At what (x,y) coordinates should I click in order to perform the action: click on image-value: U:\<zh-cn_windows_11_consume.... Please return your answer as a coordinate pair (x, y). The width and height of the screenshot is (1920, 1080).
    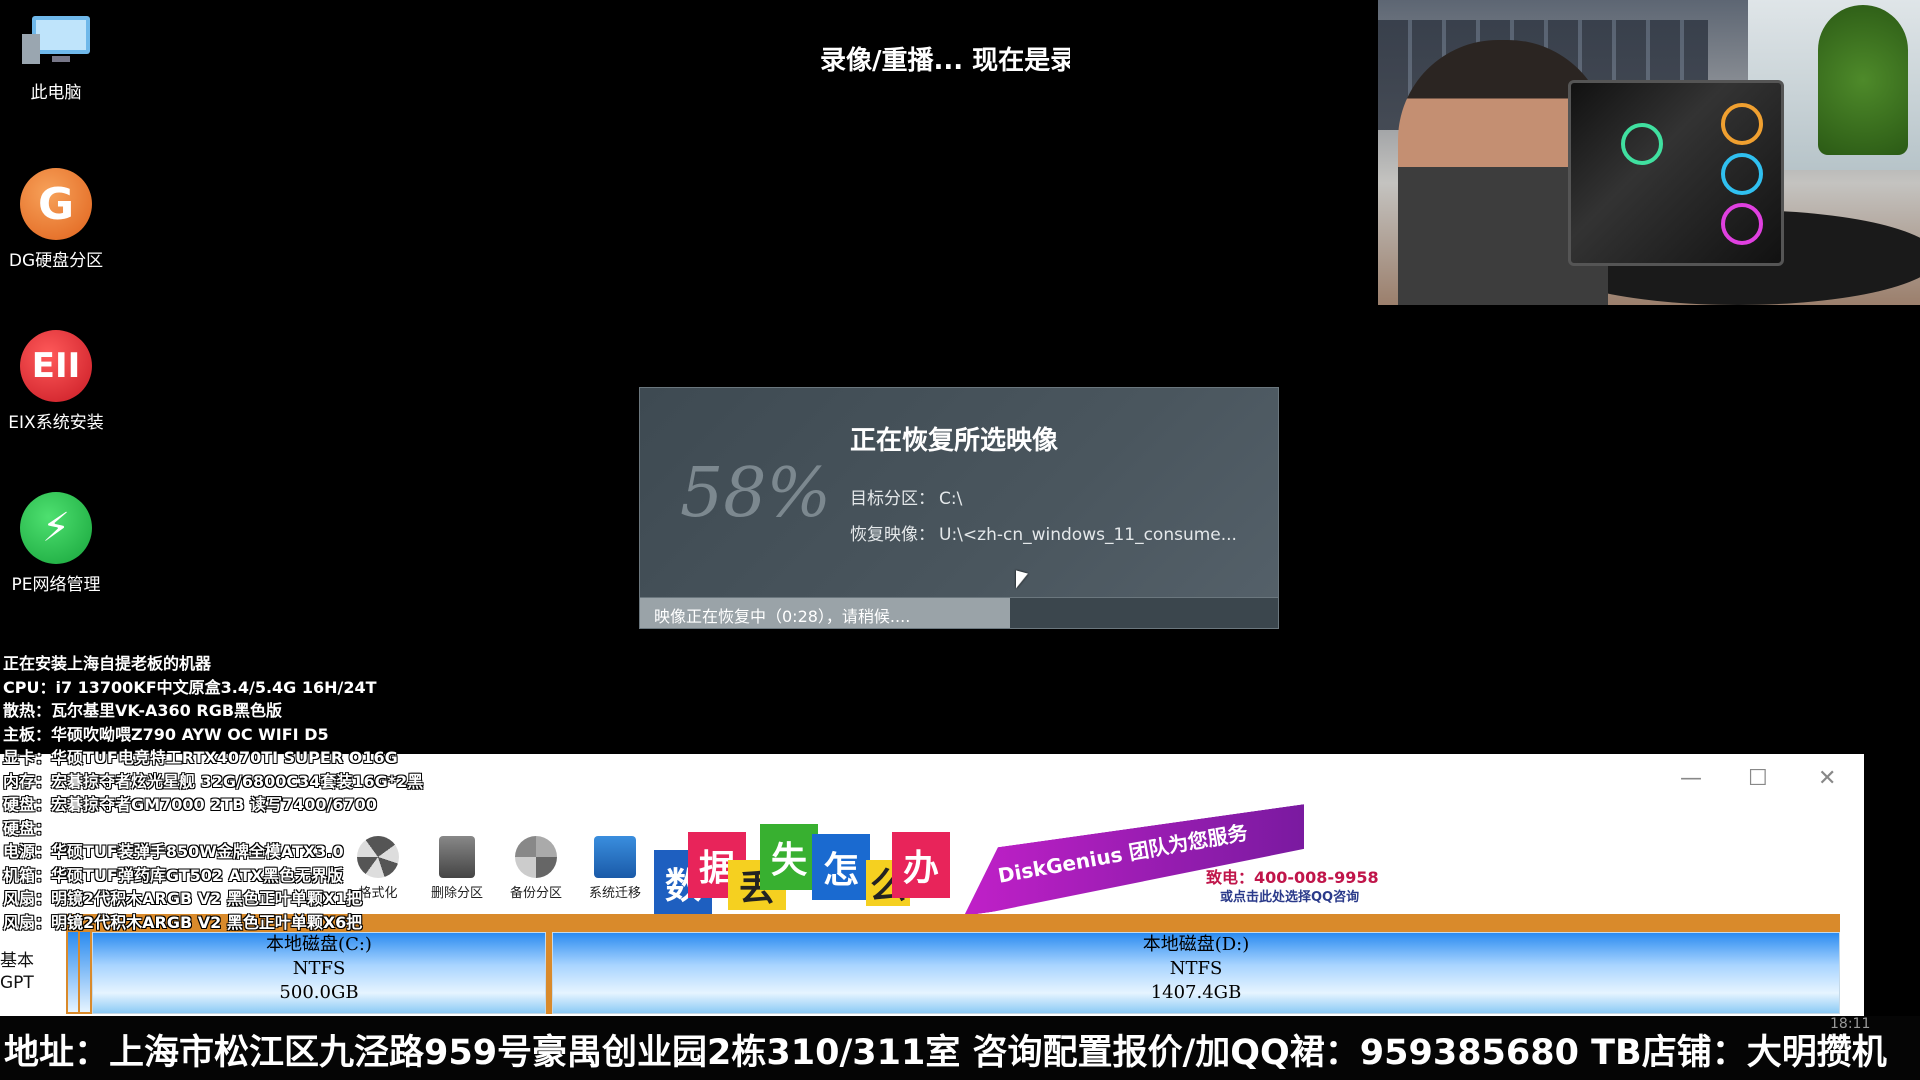
    Looking at the image, I should click on (1088, 535).